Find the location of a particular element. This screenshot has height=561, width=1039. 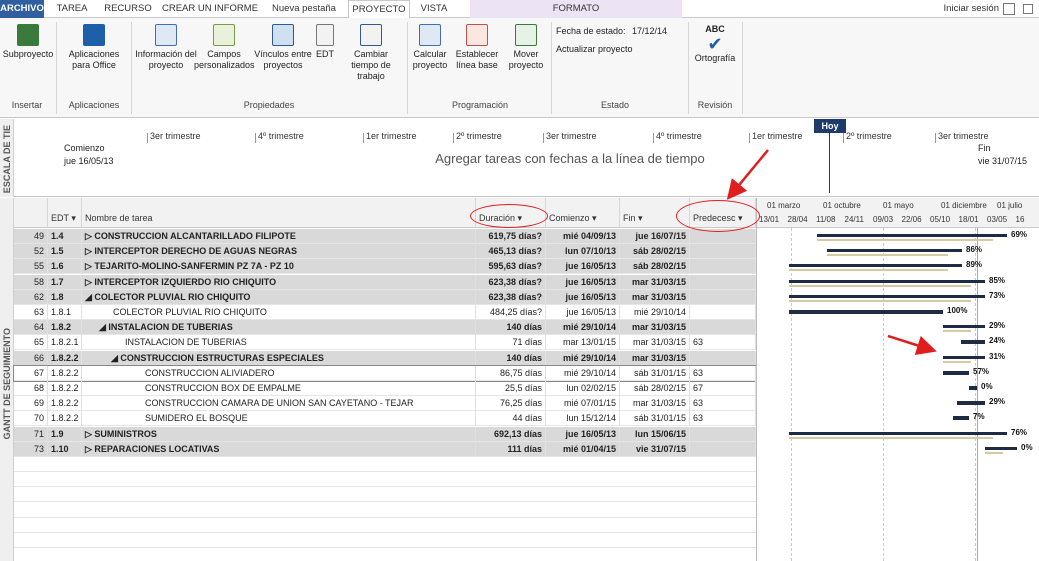

cell-fin: mar 31/03/15 is located at coordinates (655, 404).